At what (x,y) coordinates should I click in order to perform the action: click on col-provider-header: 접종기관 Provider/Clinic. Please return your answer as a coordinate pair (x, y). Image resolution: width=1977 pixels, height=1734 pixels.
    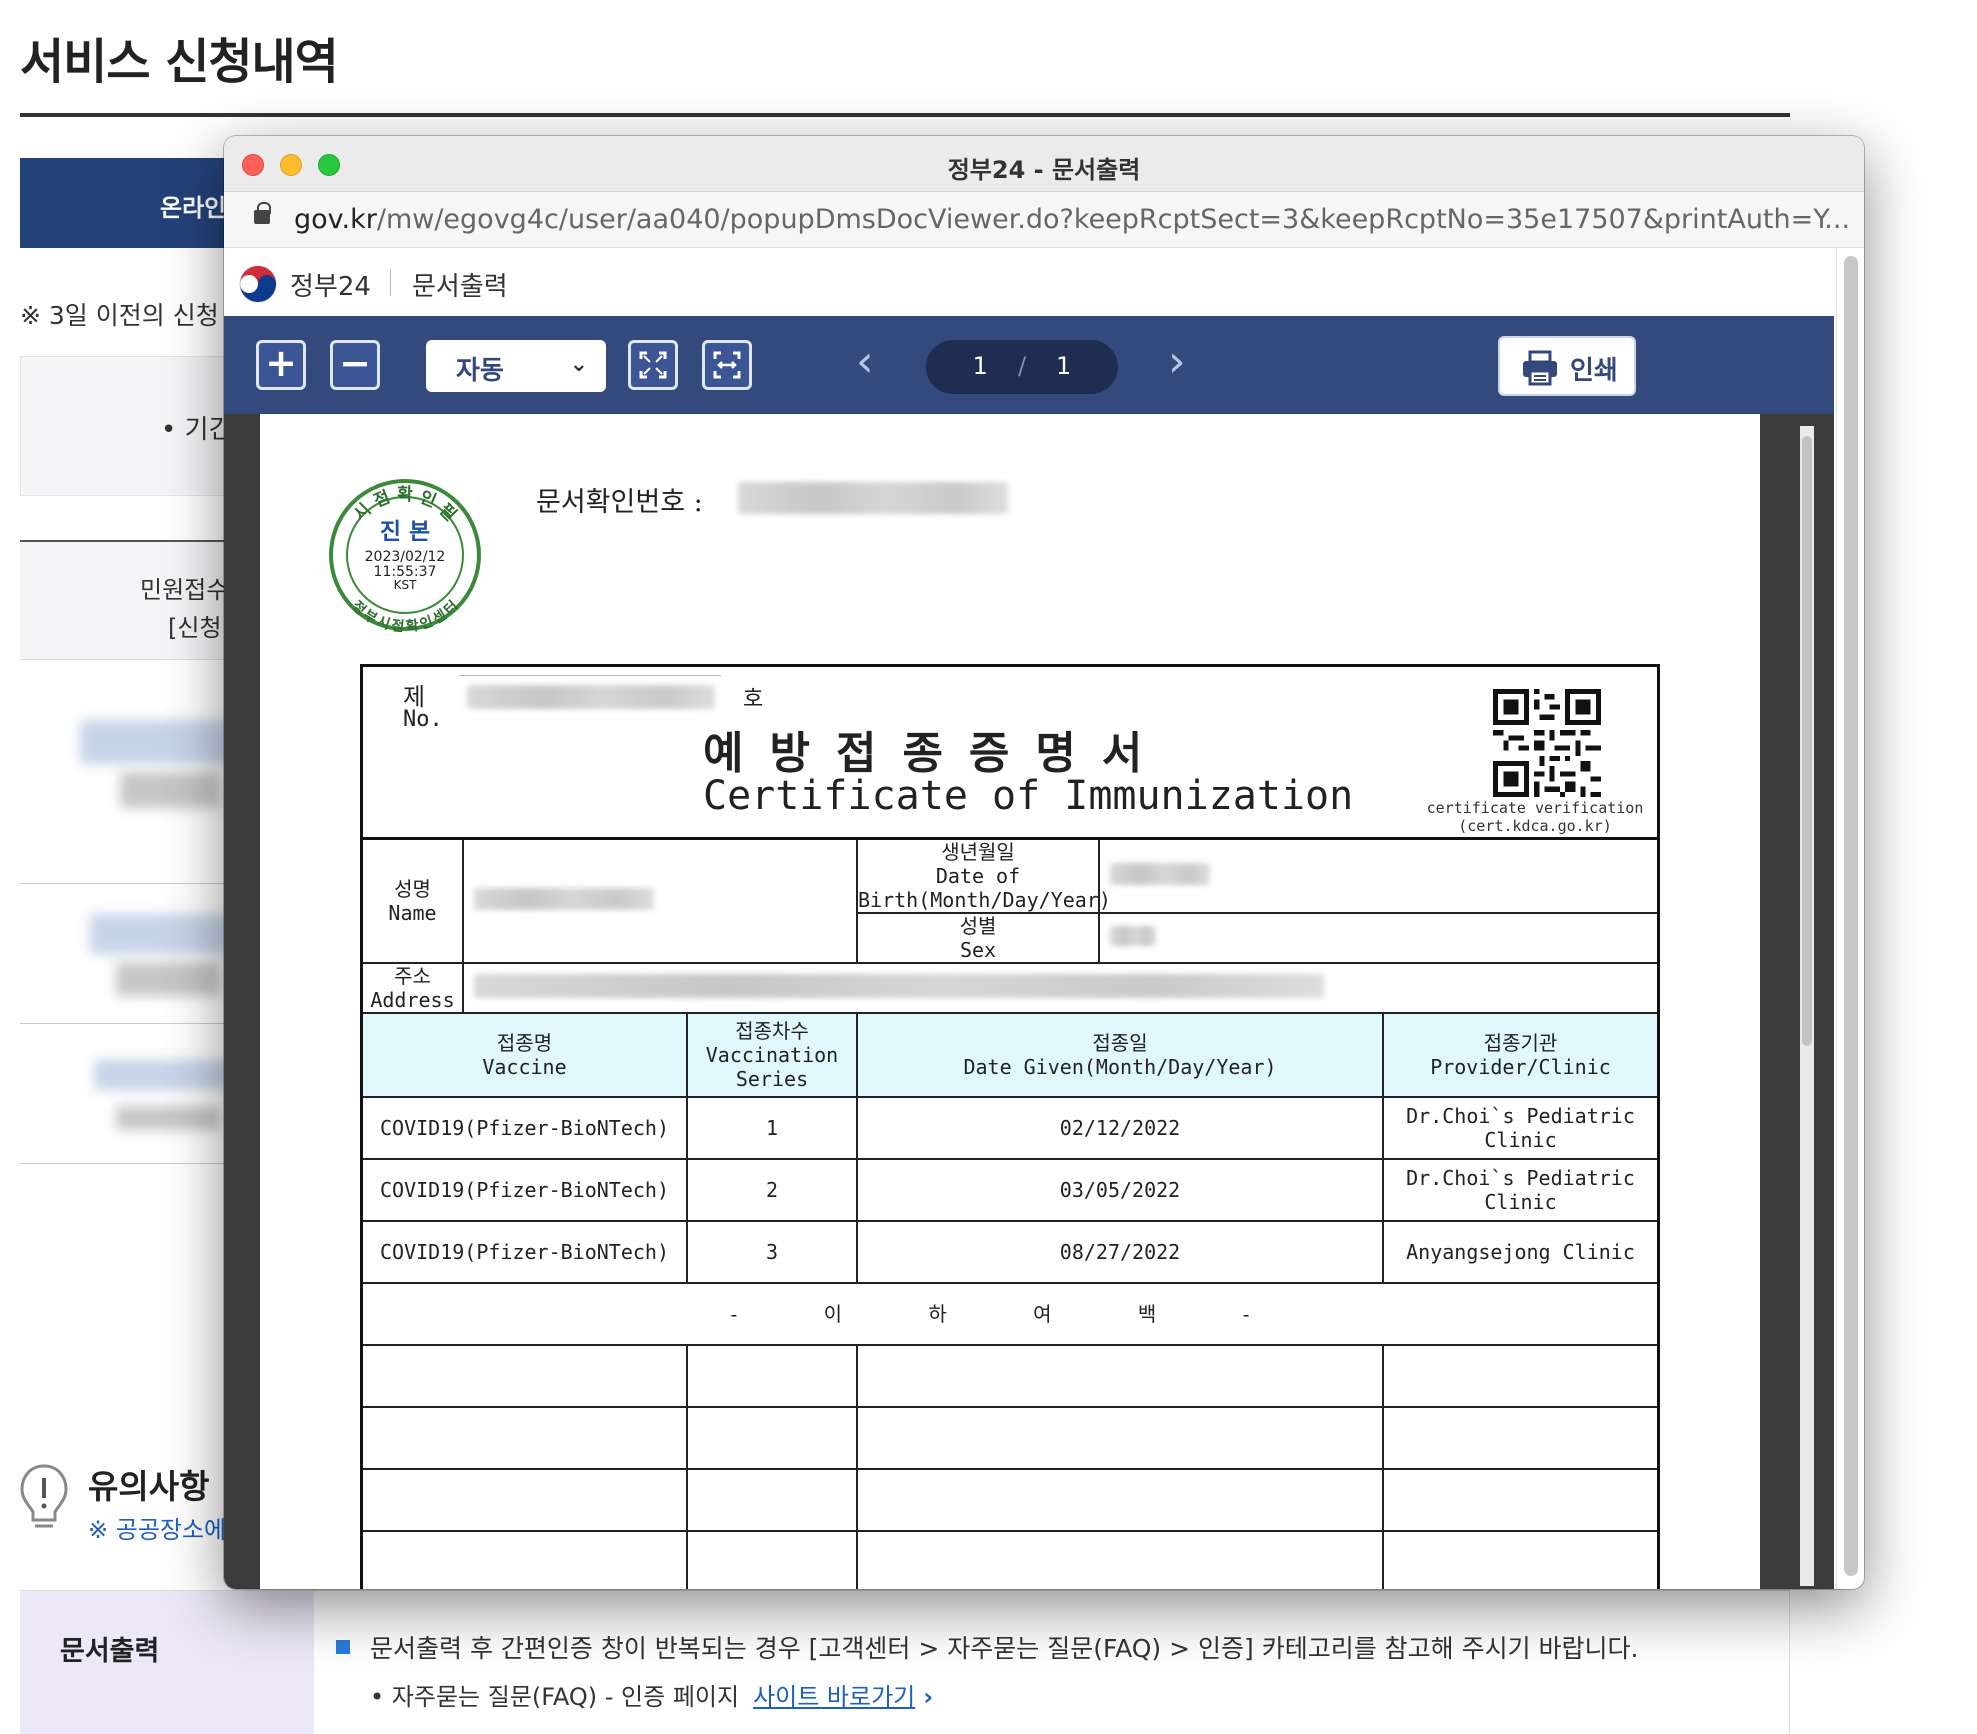
    Looking at the image, I should click on (1519, 1055).